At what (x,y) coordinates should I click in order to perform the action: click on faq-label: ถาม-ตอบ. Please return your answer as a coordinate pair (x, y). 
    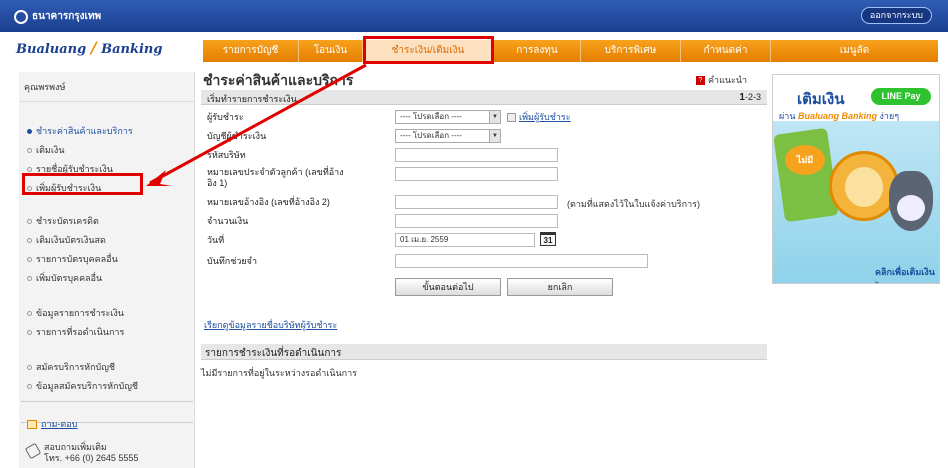
    Looking at the image, I should click on (59, 424).